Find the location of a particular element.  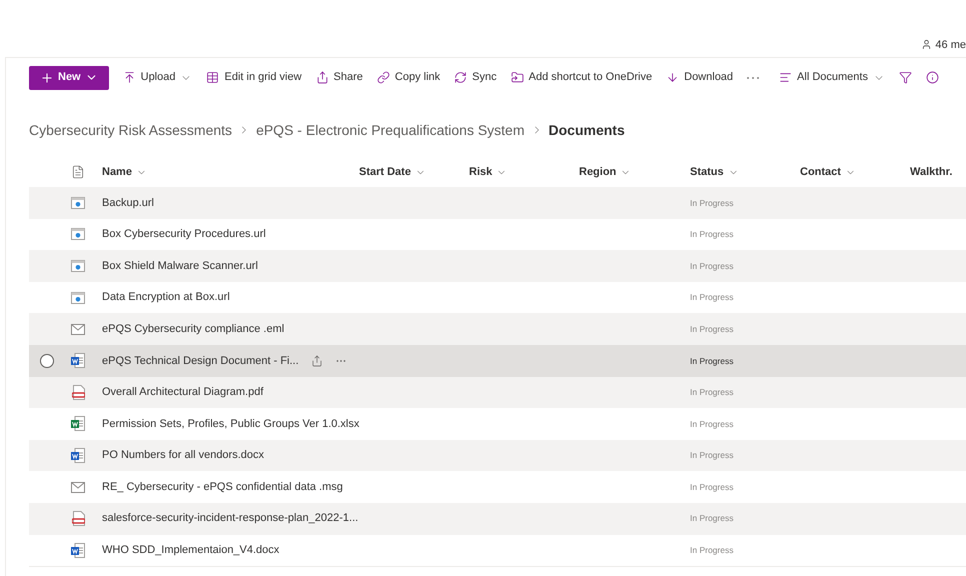

lines-icon is located at coordinates (785, 77).